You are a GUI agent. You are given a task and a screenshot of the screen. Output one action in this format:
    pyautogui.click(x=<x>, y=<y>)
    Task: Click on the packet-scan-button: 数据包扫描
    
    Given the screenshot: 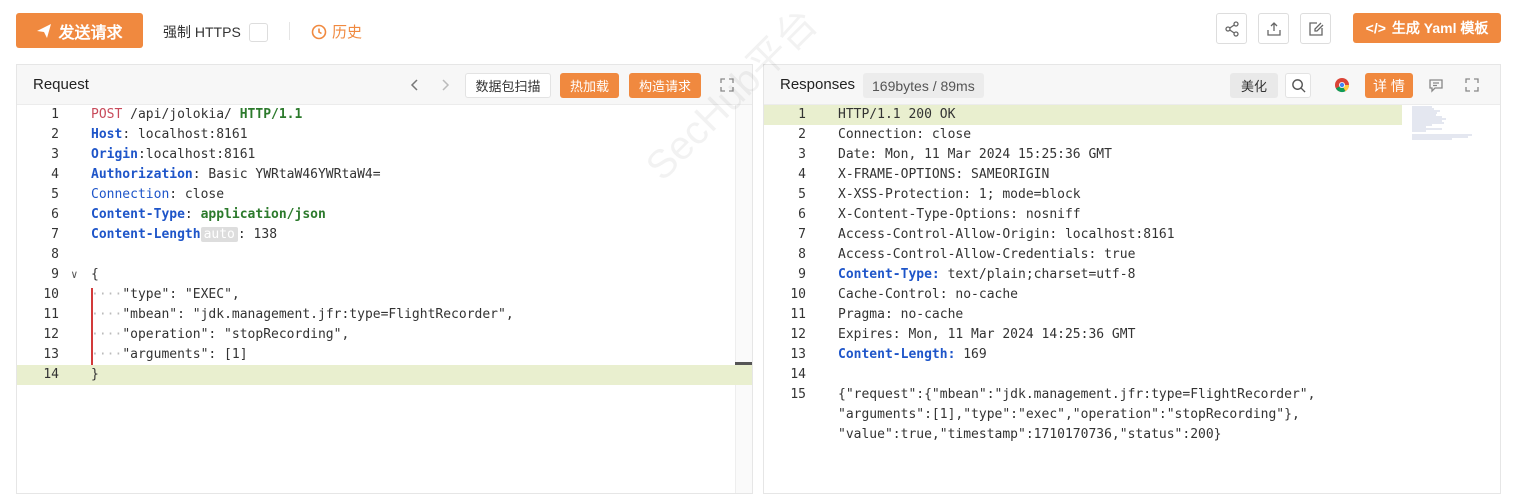 What is the action you would take?
    pyautogui.click(x=508, y=85)
    